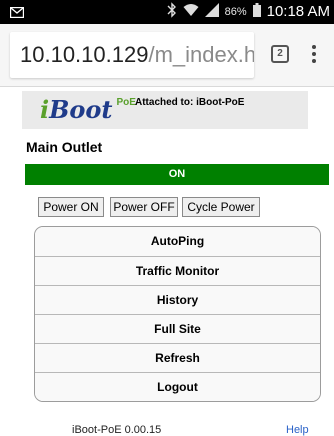  Describe the element at coordinates (117, 430) in the screenshot. I see `version-label: iBoot-PoE 0.00.15` at that location.